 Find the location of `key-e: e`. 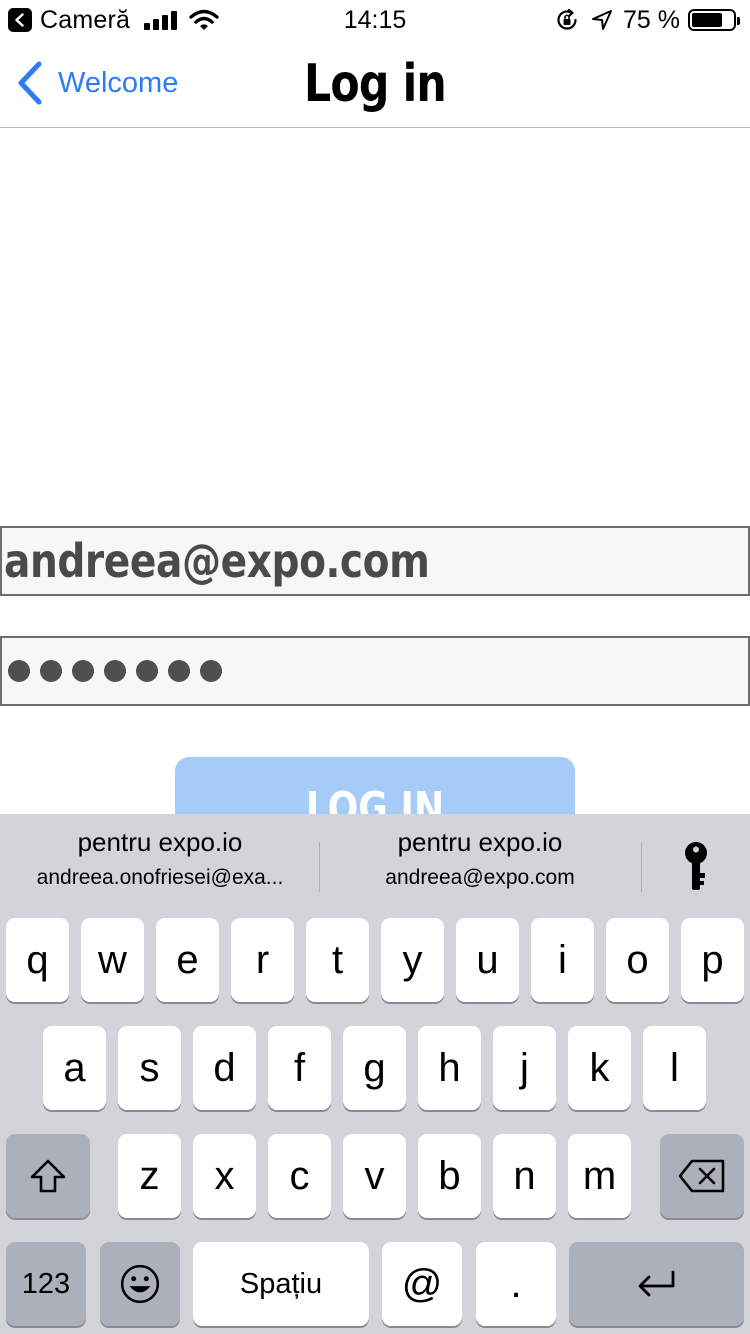

key-e: e is located at coordinates (187, 960).